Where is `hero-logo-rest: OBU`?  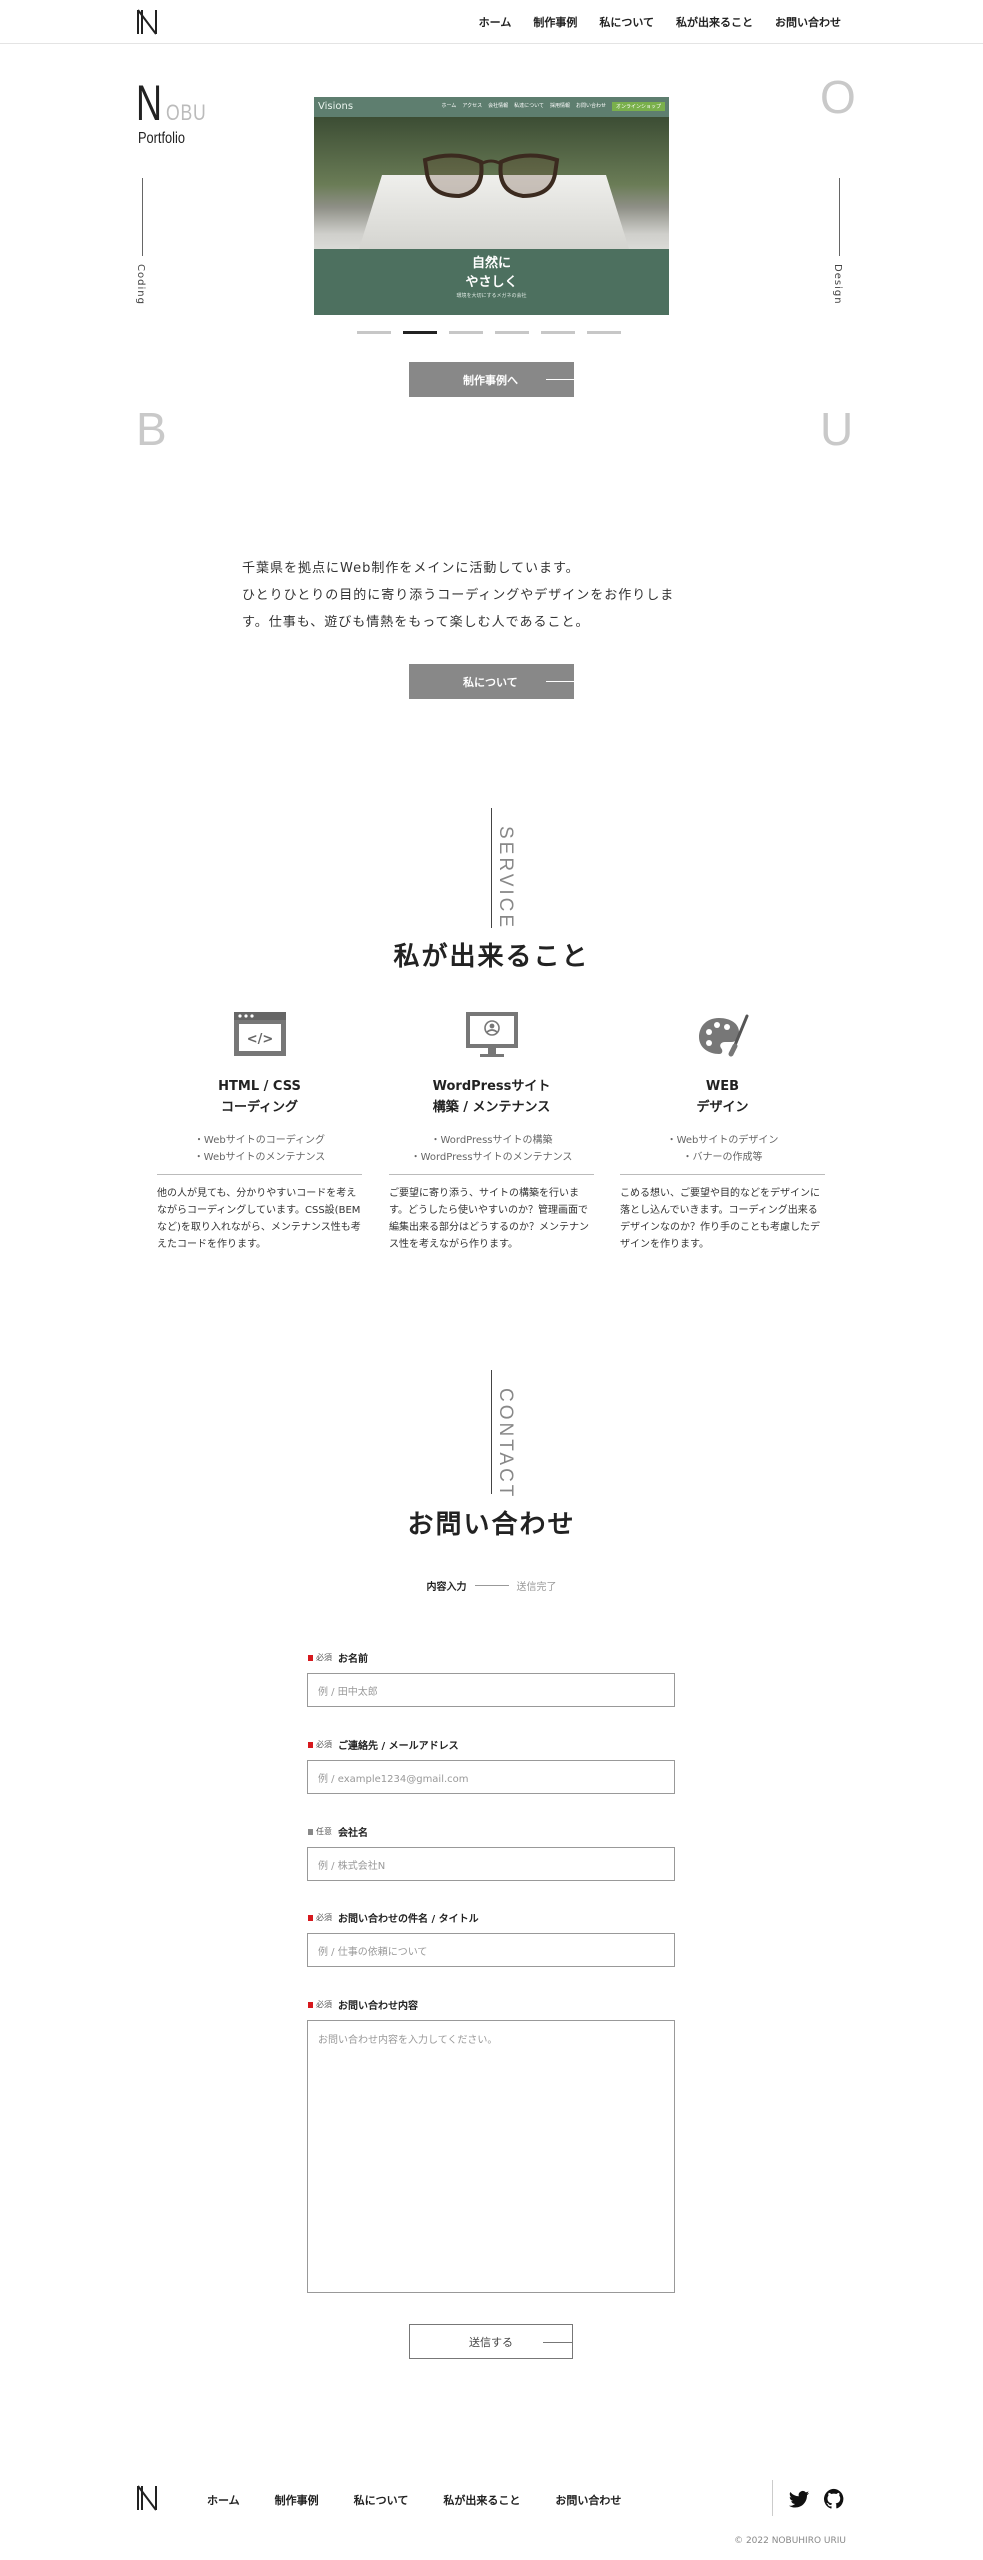 hero-logo-rest: OBU is located at coordinates (186, 112).